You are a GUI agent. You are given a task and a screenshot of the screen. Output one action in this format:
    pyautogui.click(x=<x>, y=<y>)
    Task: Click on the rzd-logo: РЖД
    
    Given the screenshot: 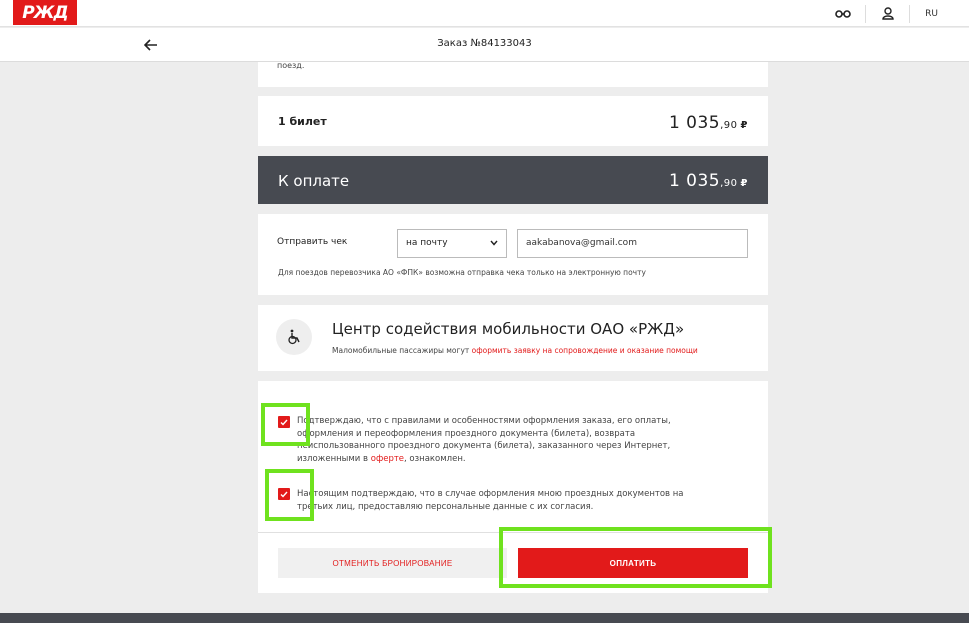 What is the action you would take?
    pyautogui.click(x=45, y=12)
    